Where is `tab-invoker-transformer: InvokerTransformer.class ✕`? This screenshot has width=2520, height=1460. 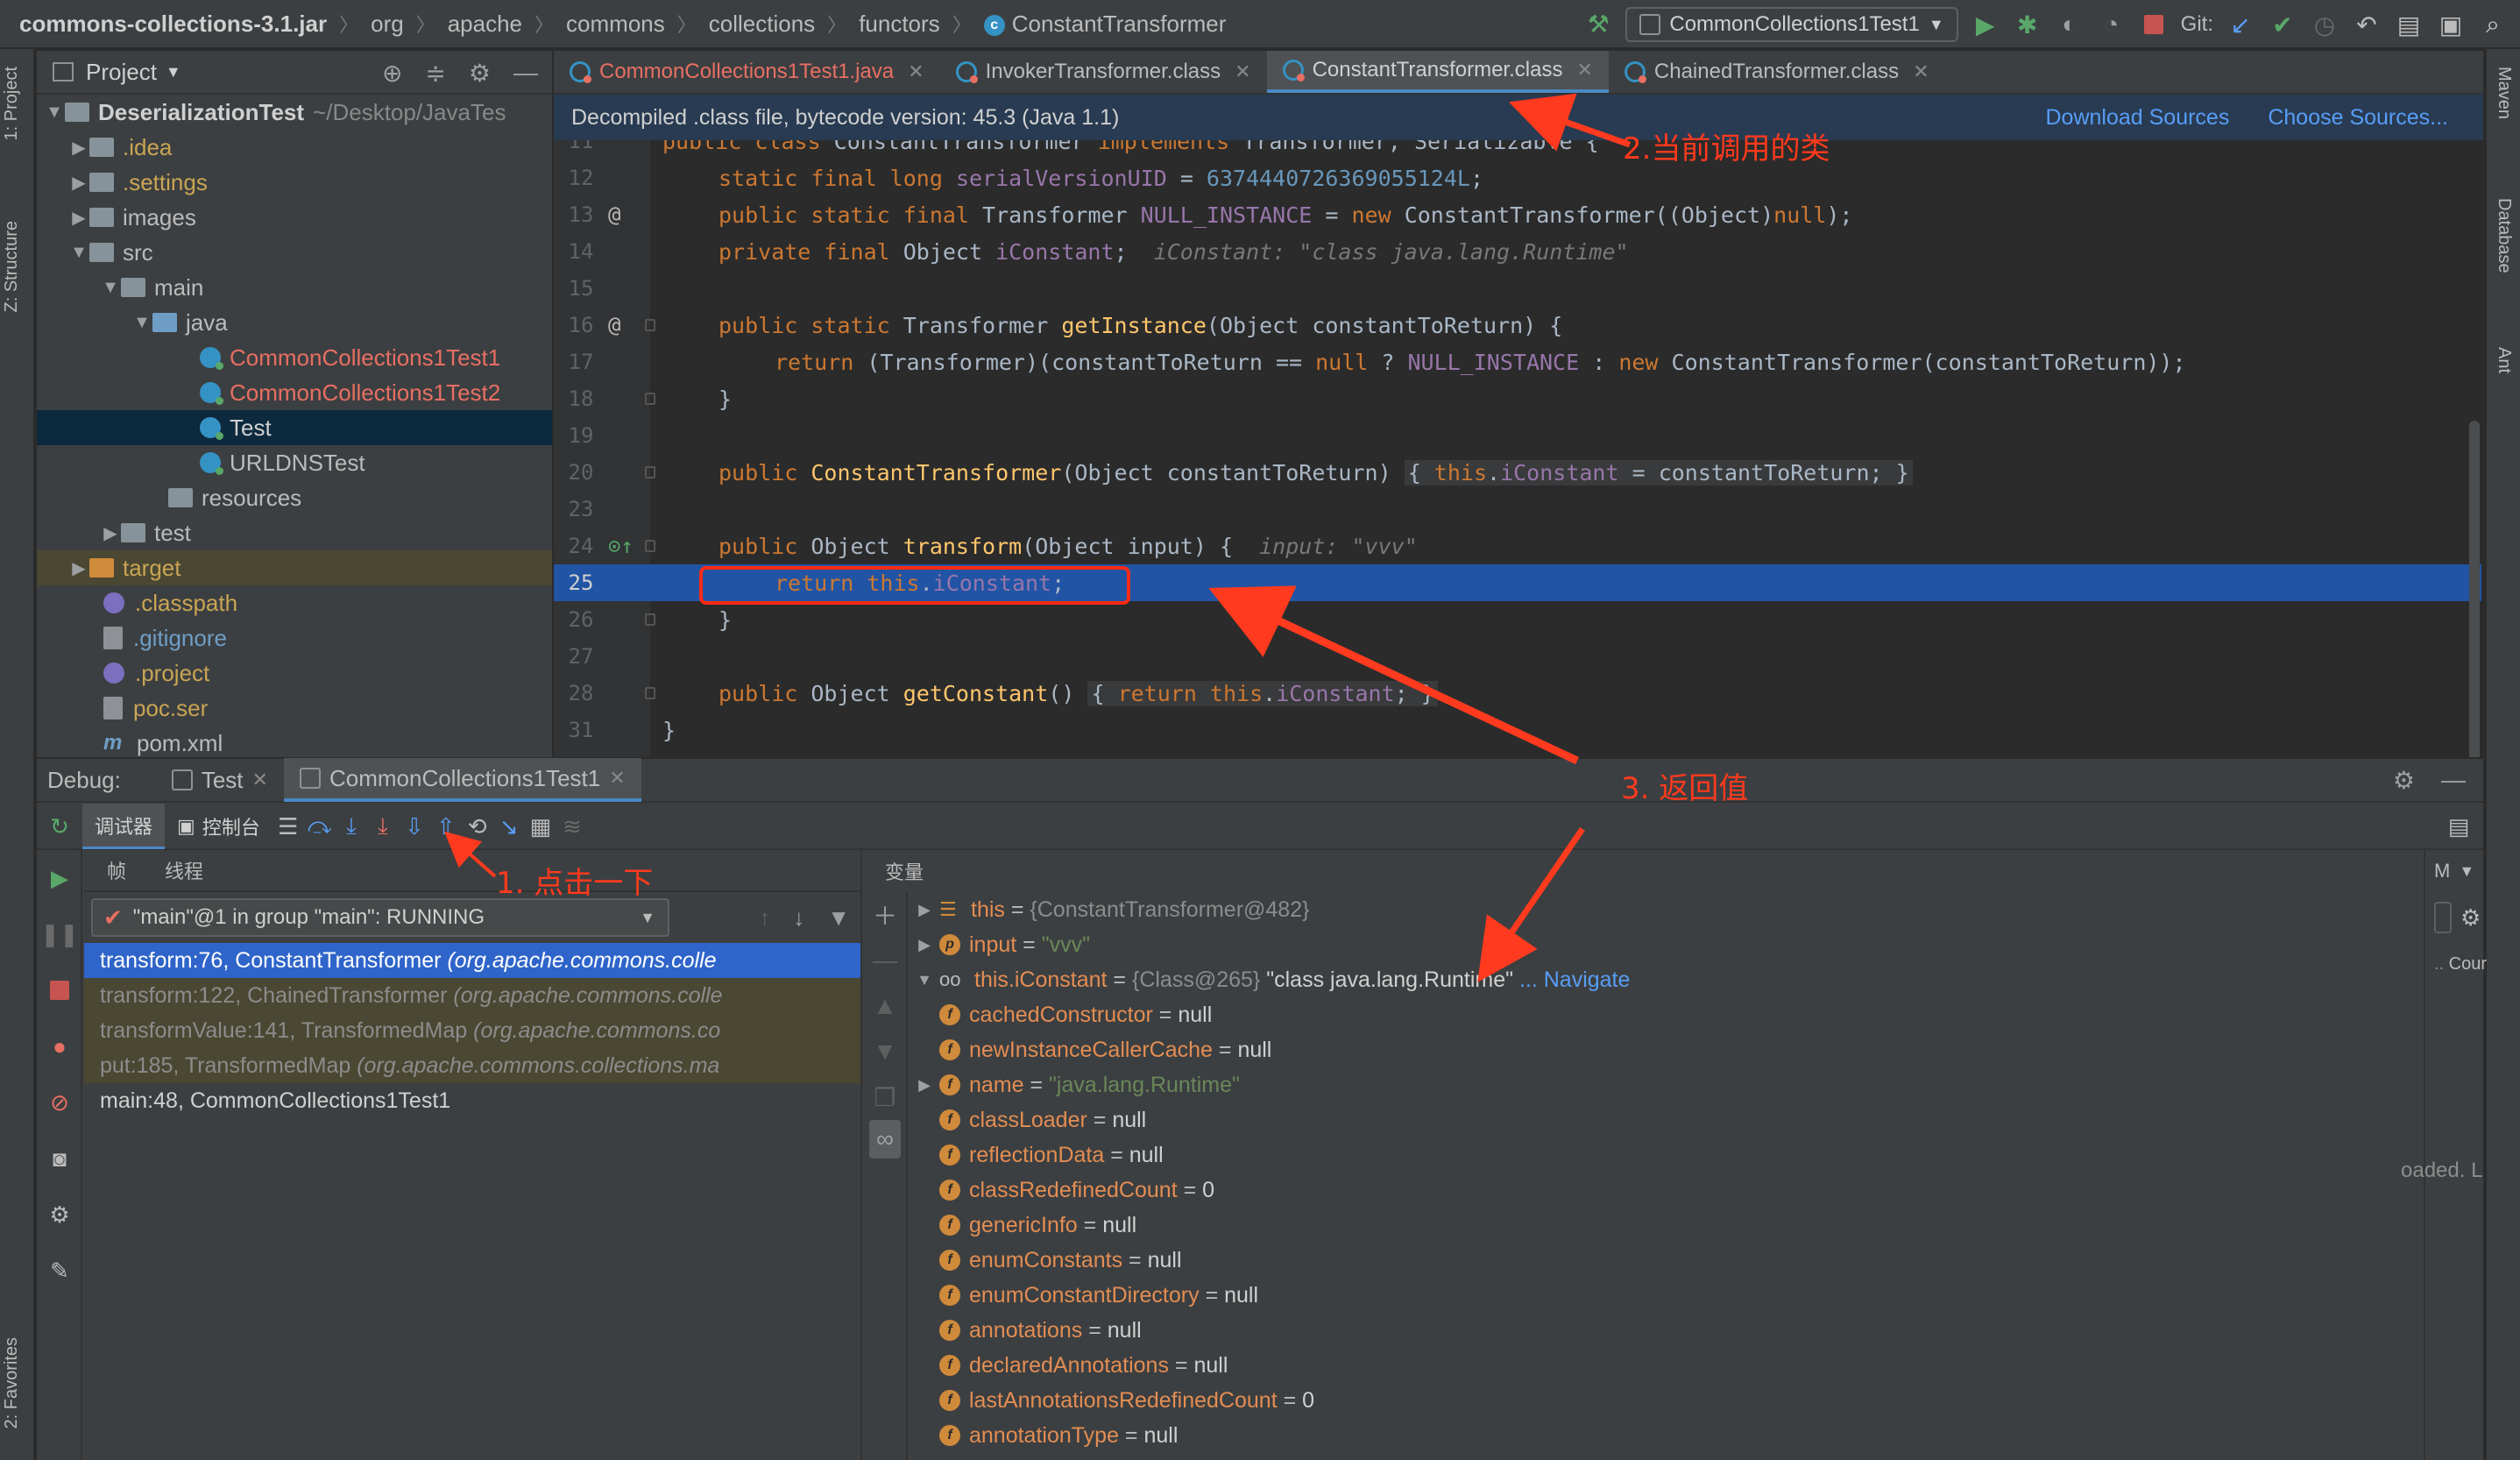
tab-invoker-transformer: InvokerTransformer.class ✕ is located at coordinates (1103, 72).